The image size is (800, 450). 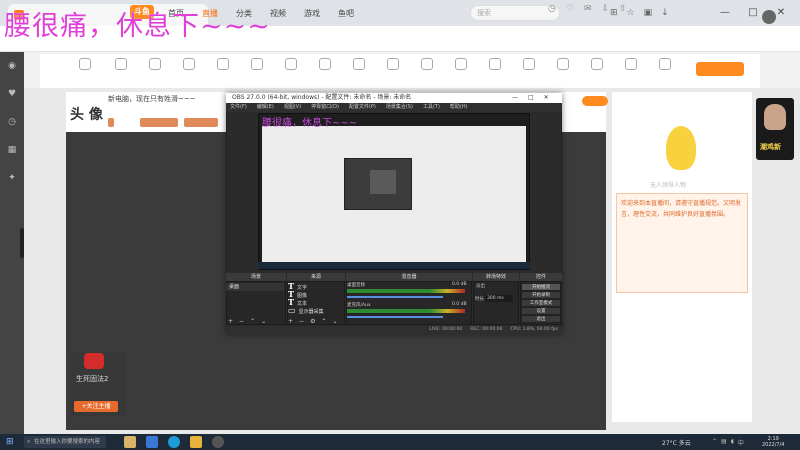 I want to click on maximize-button: □, so click(x=753, y=12).